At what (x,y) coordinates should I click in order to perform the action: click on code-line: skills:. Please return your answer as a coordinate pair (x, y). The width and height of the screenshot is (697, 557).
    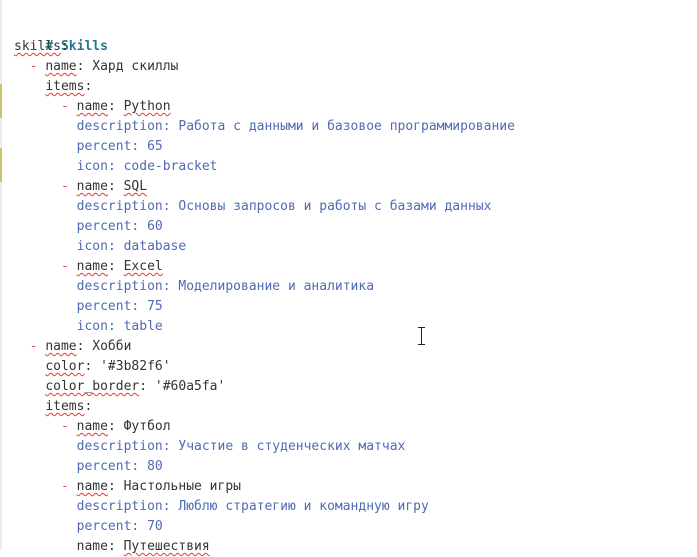
    Looking at the image, I should click on (355, 47).